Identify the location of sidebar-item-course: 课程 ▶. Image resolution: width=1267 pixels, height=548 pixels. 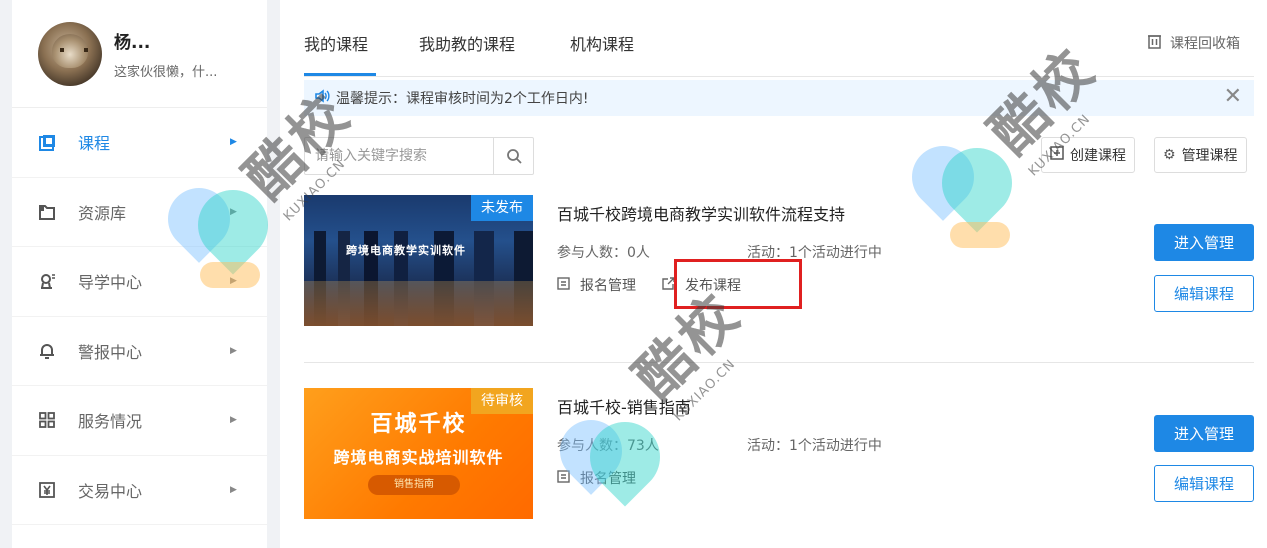
(139, 143).